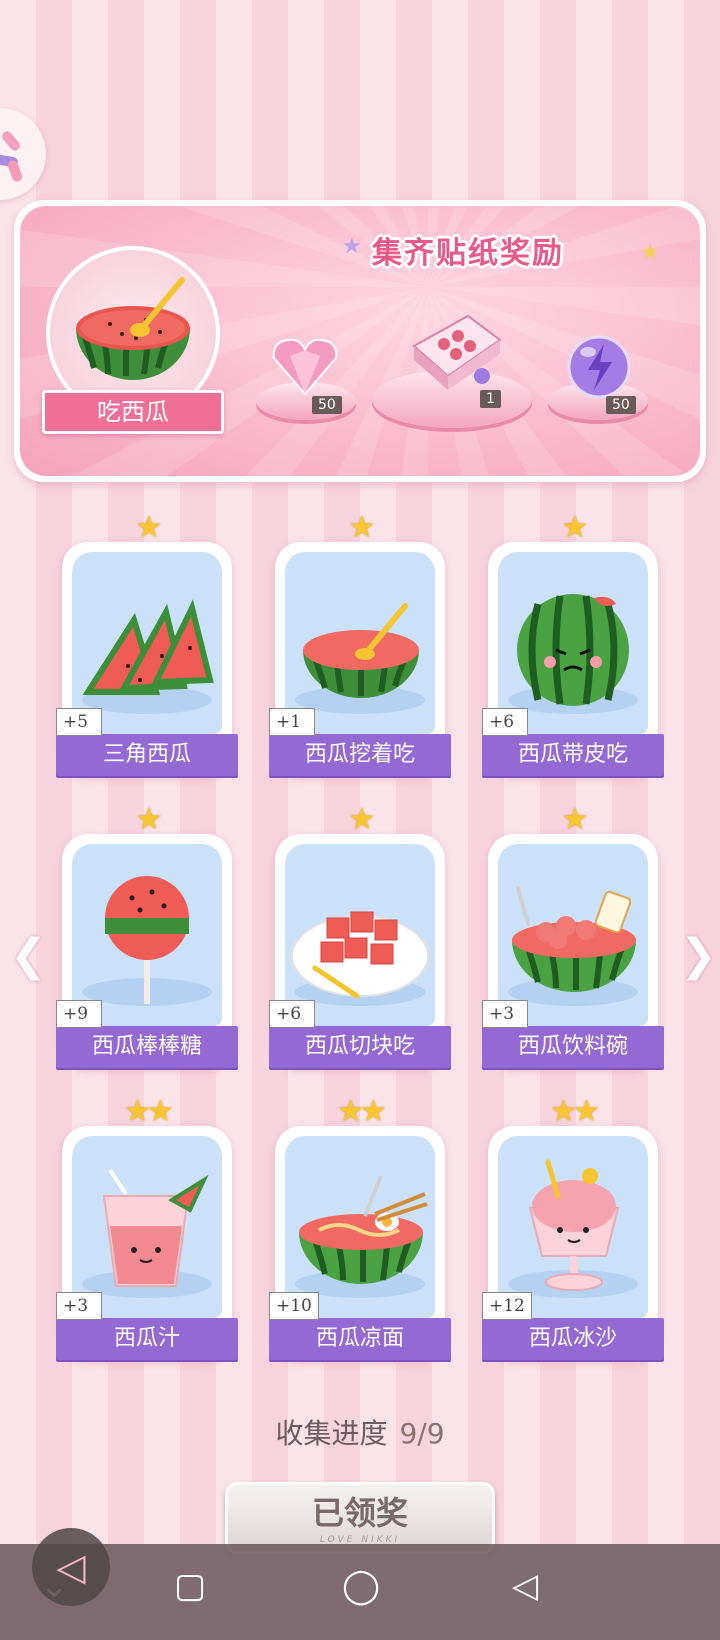  What do you see at coordinates (698, 955) in the screenshot?
I see `next-page-arrow: ❯` at bounding box center [698, 955].